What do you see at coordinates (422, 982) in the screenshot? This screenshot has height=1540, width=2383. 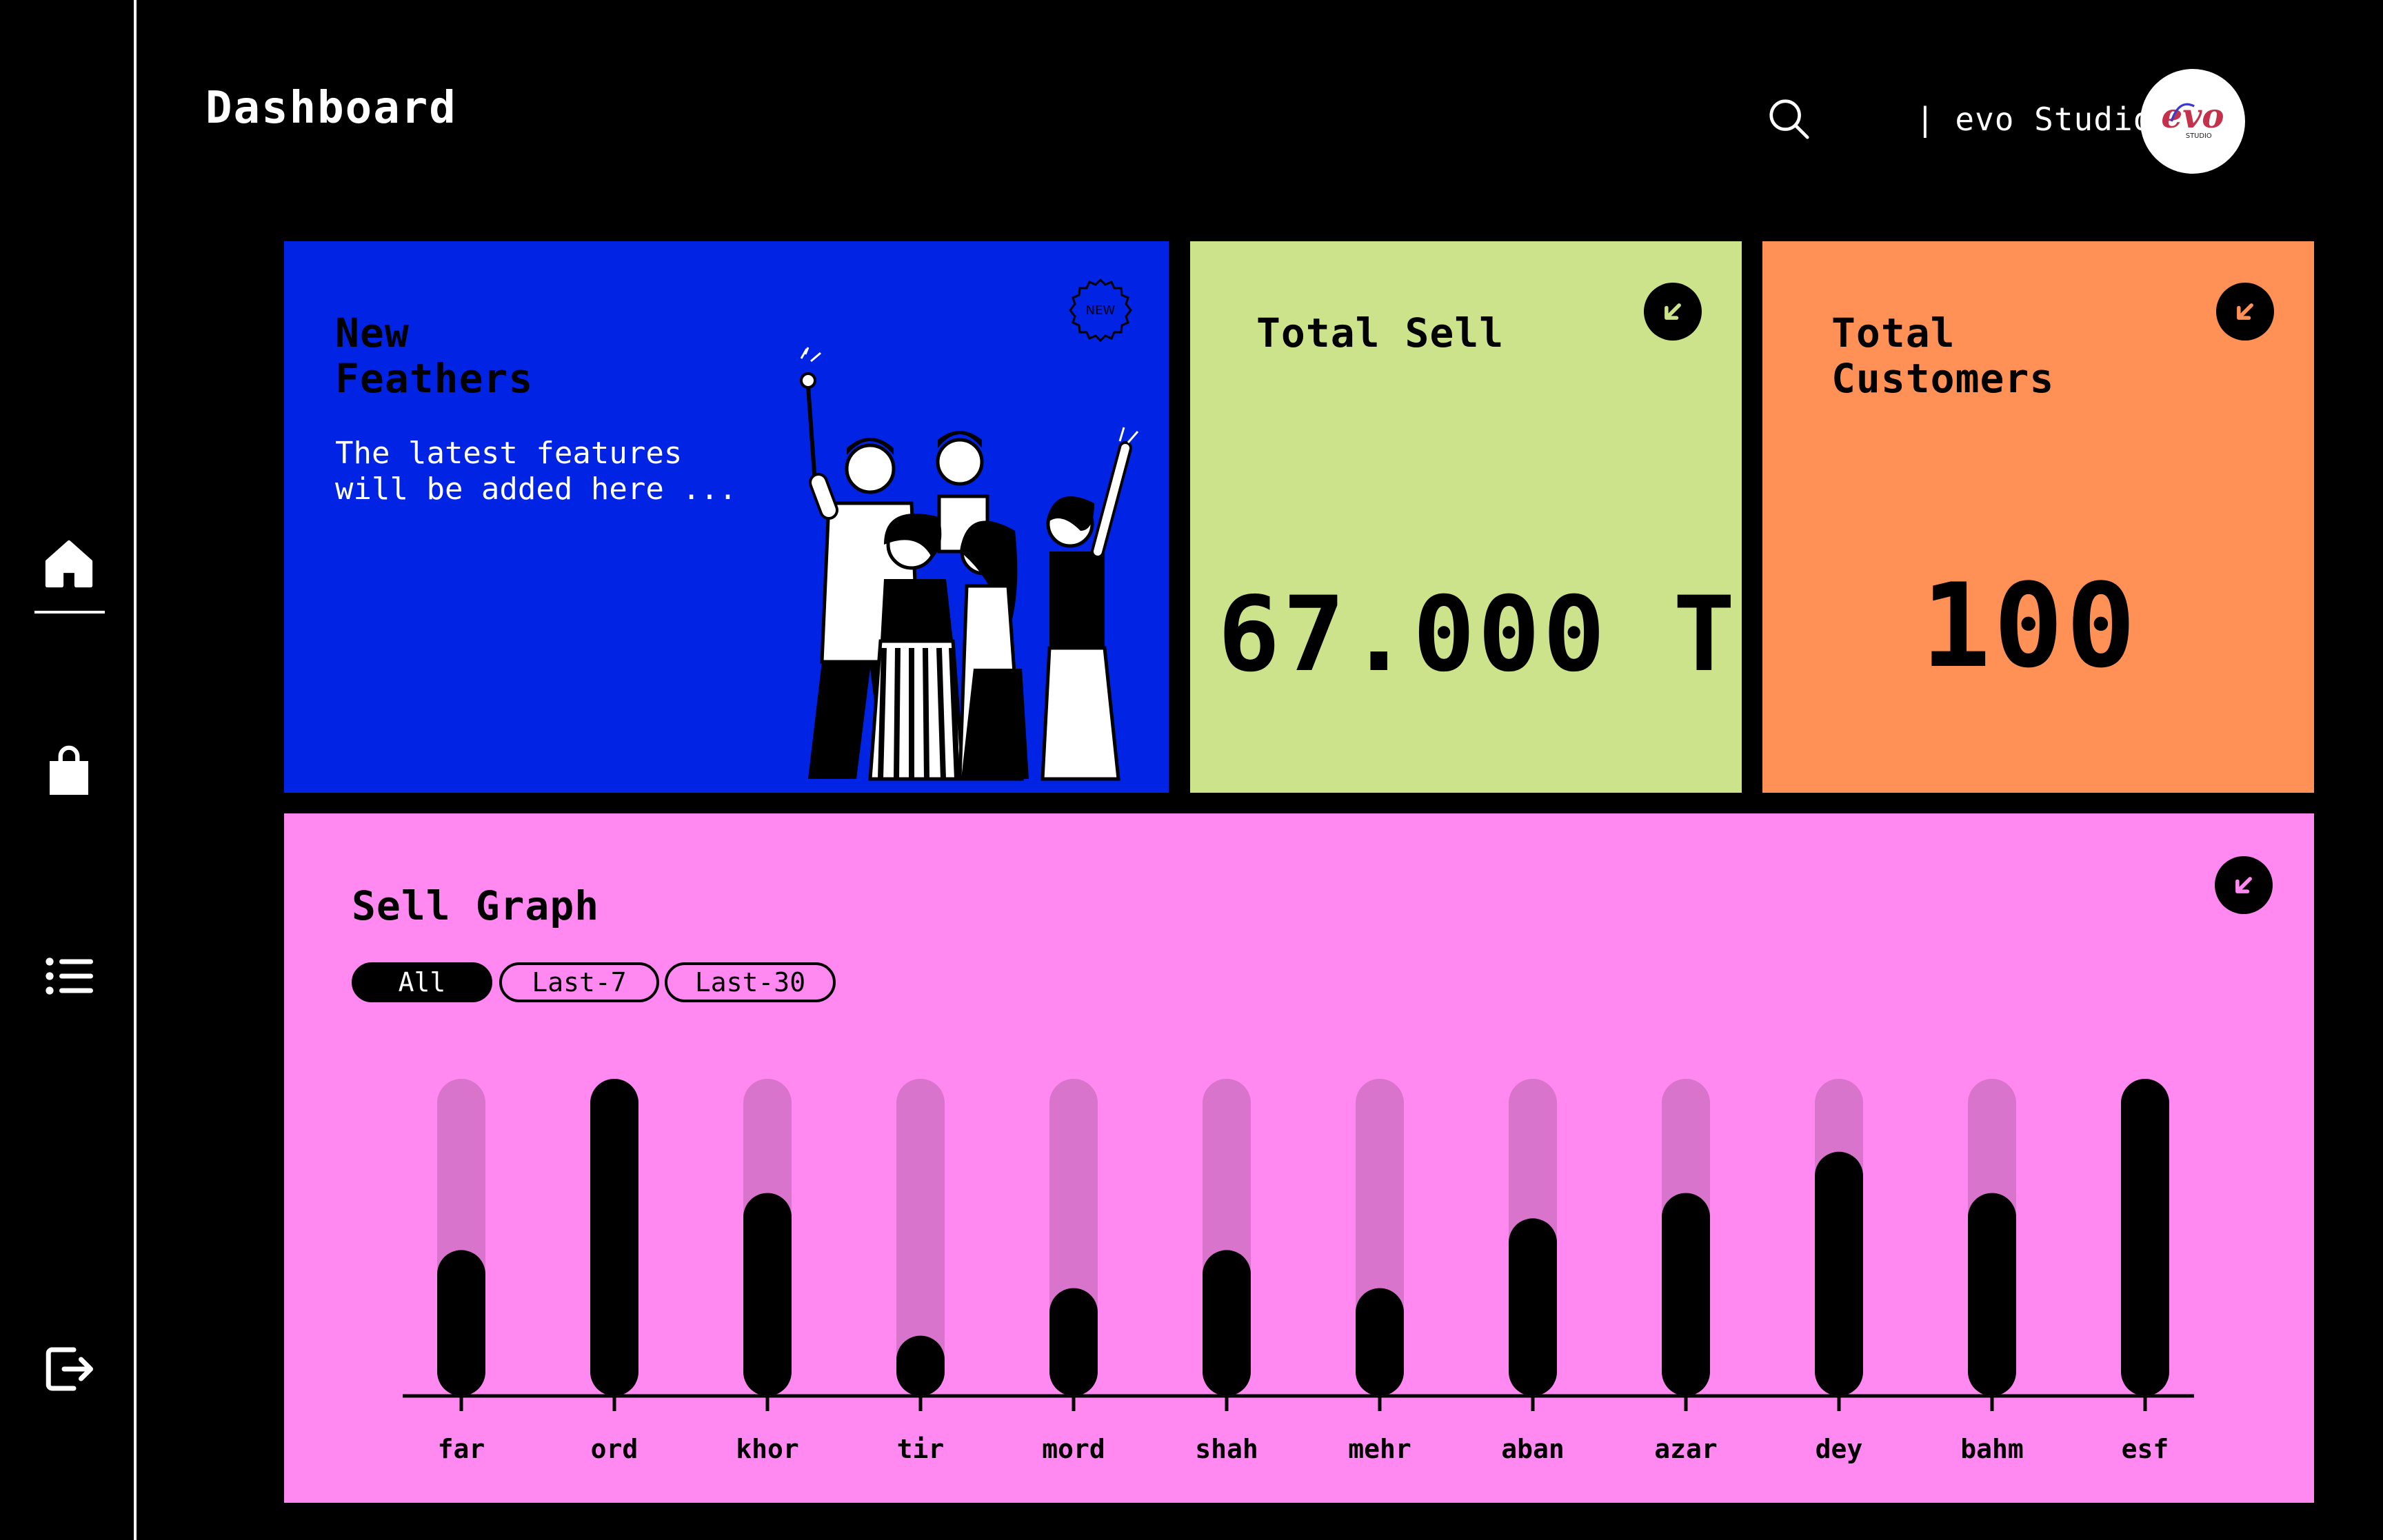 I see `filter-all-button: All` at bounding box center [422, 982].